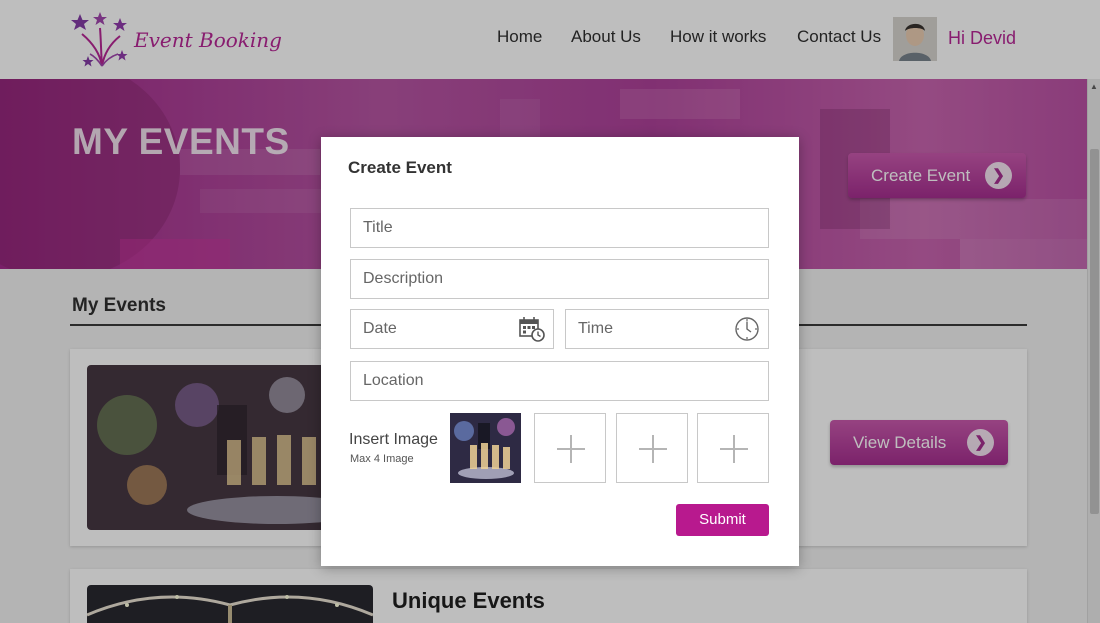 The width and height of the screenshot is (1100, 623). I want to click on uploaded-image-thumbnail, so click(485, 448).